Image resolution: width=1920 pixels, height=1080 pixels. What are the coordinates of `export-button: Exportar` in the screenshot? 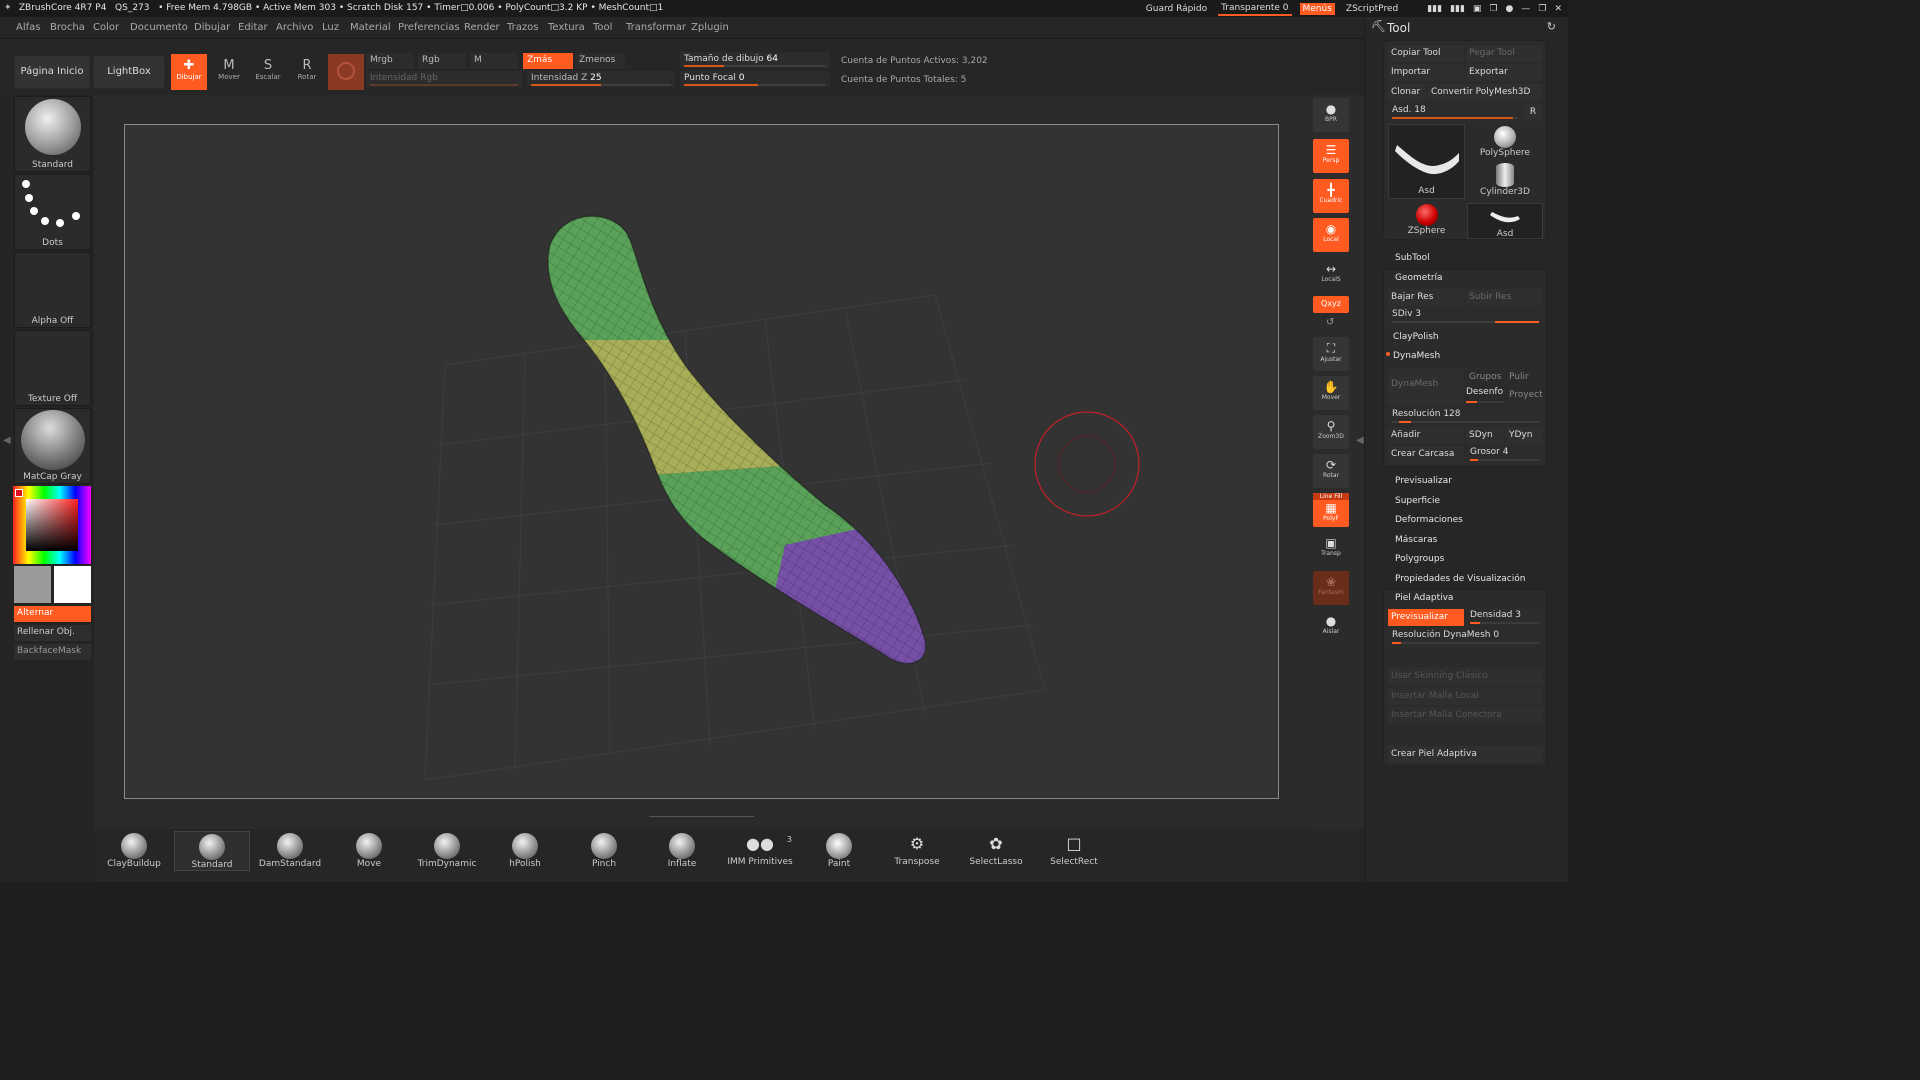 It's located at (1504, 72).